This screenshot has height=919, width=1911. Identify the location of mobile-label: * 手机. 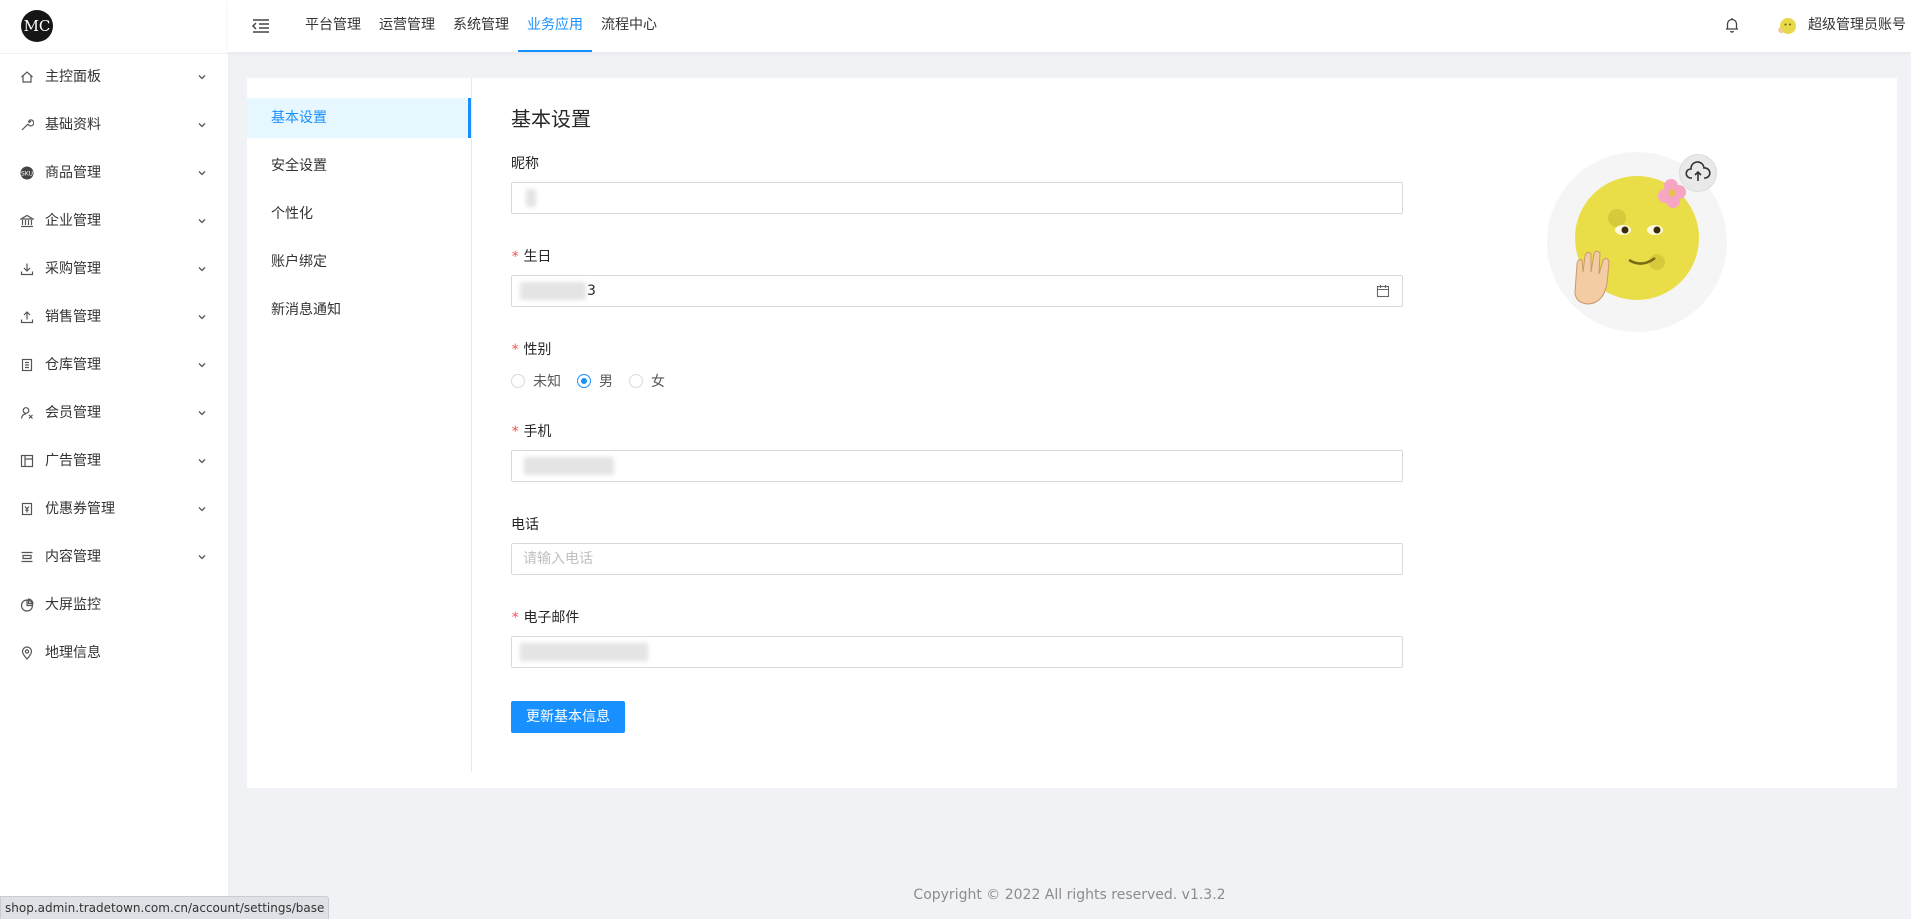
(531, 432).